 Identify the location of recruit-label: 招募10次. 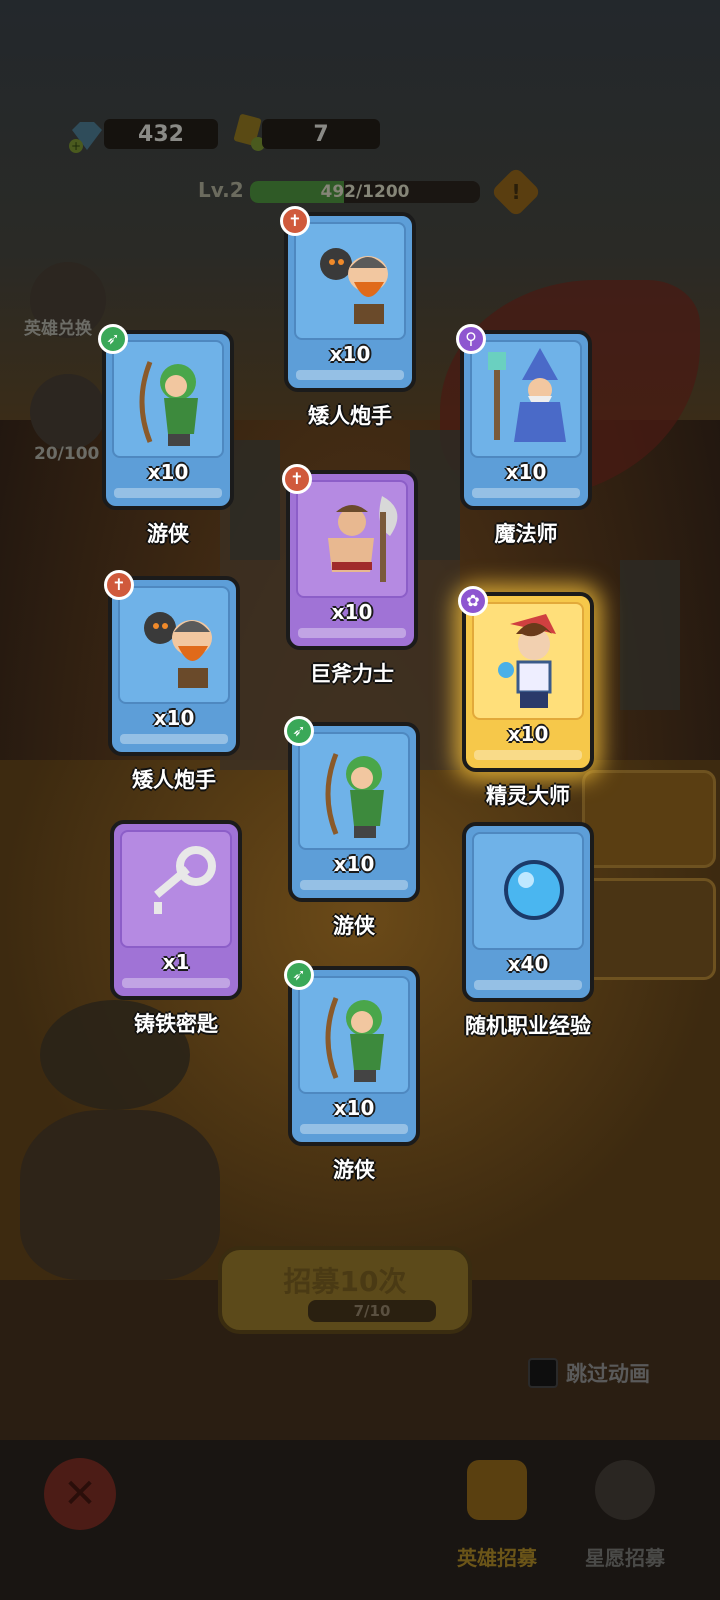
(345, 1281).